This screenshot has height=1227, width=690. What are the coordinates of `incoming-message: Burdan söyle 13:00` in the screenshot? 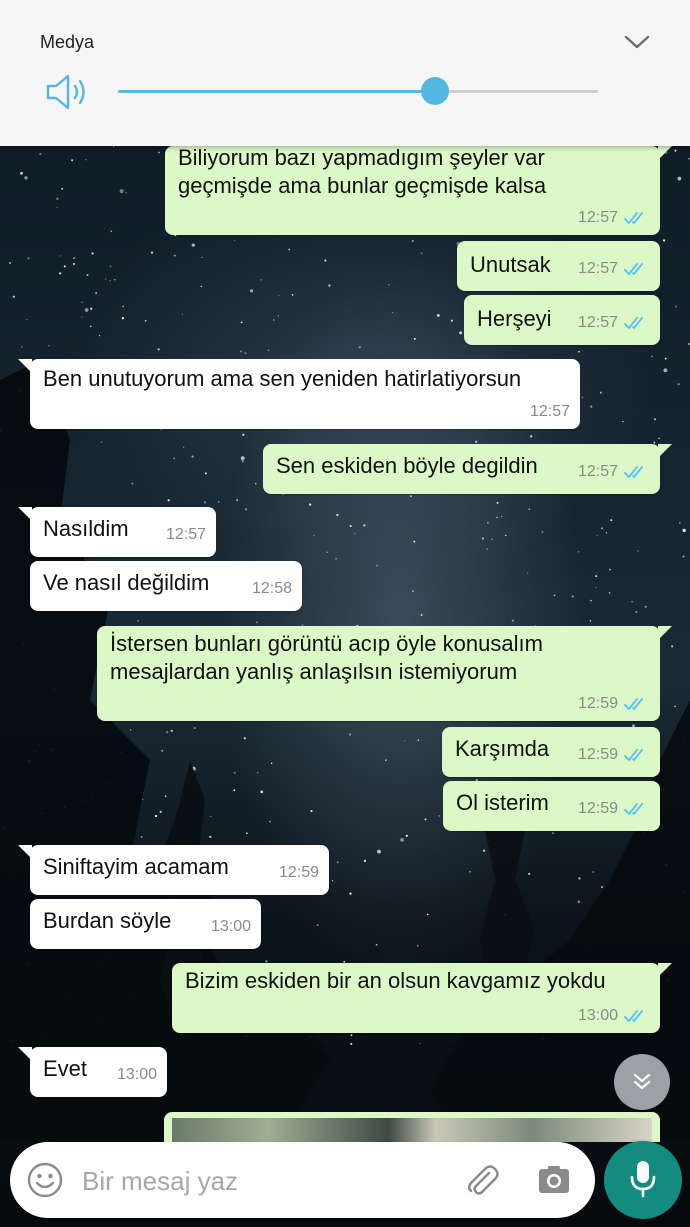 It's located at (145, 924).